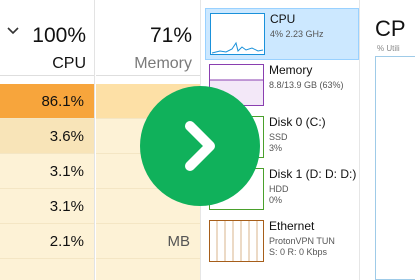 This screenshot has height=280, width=420. I want to click on next-button, so click(200, 146).